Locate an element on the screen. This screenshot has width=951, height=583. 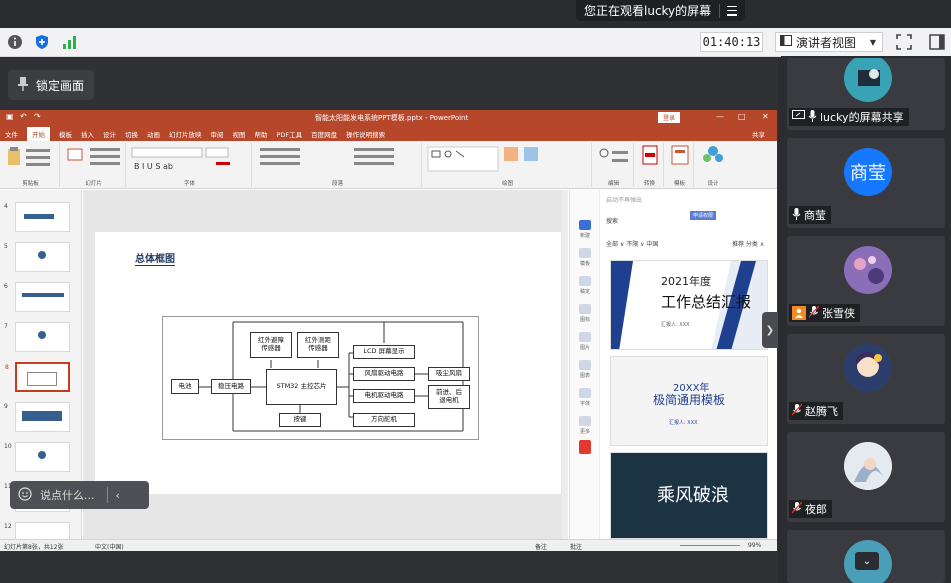
template-dont-show-option: 启动不再弹出 is located at coordinates (654, 200).